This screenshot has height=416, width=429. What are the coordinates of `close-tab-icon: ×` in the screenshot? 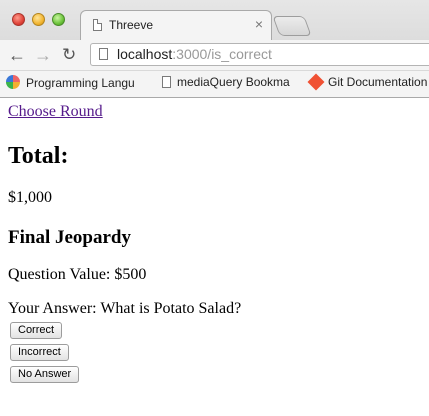 It's located at (259, 24).